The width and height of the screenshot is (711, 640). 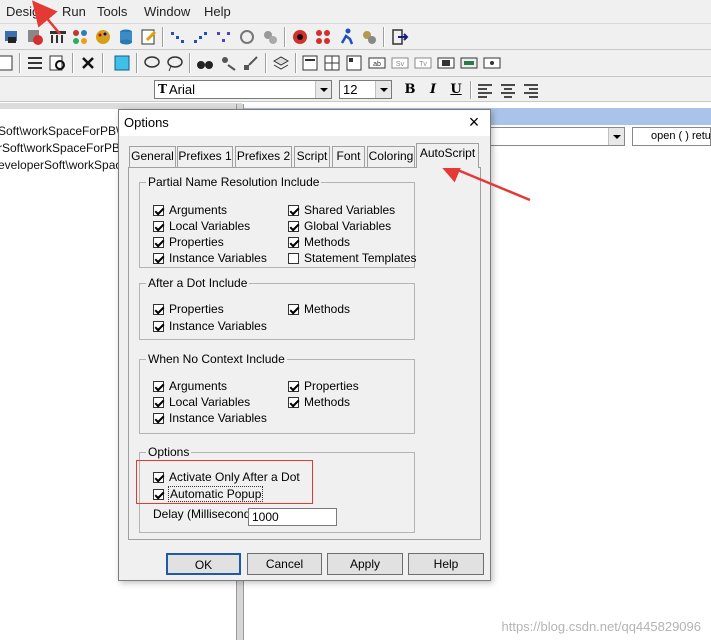 I want to click on annotation-arrow-menu, so click(x=46, y=17).